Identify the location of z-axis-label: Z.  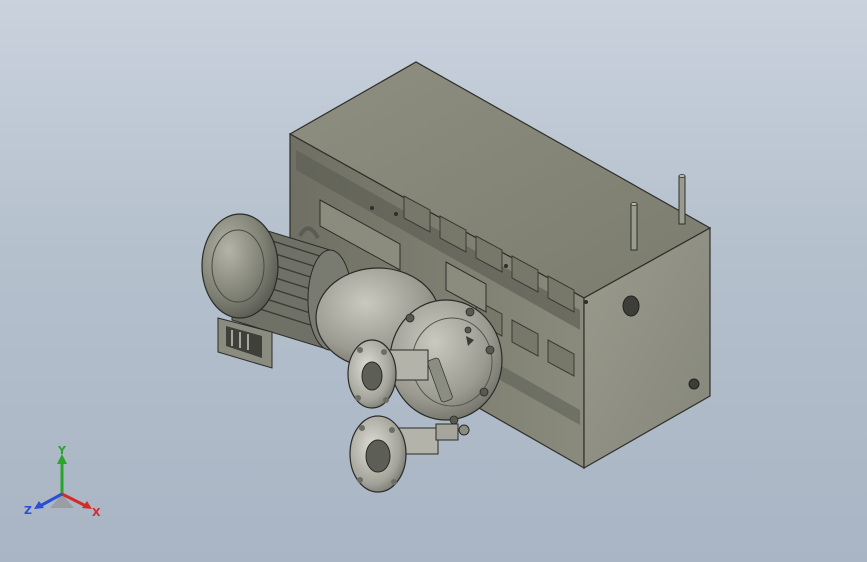
(28, 510).